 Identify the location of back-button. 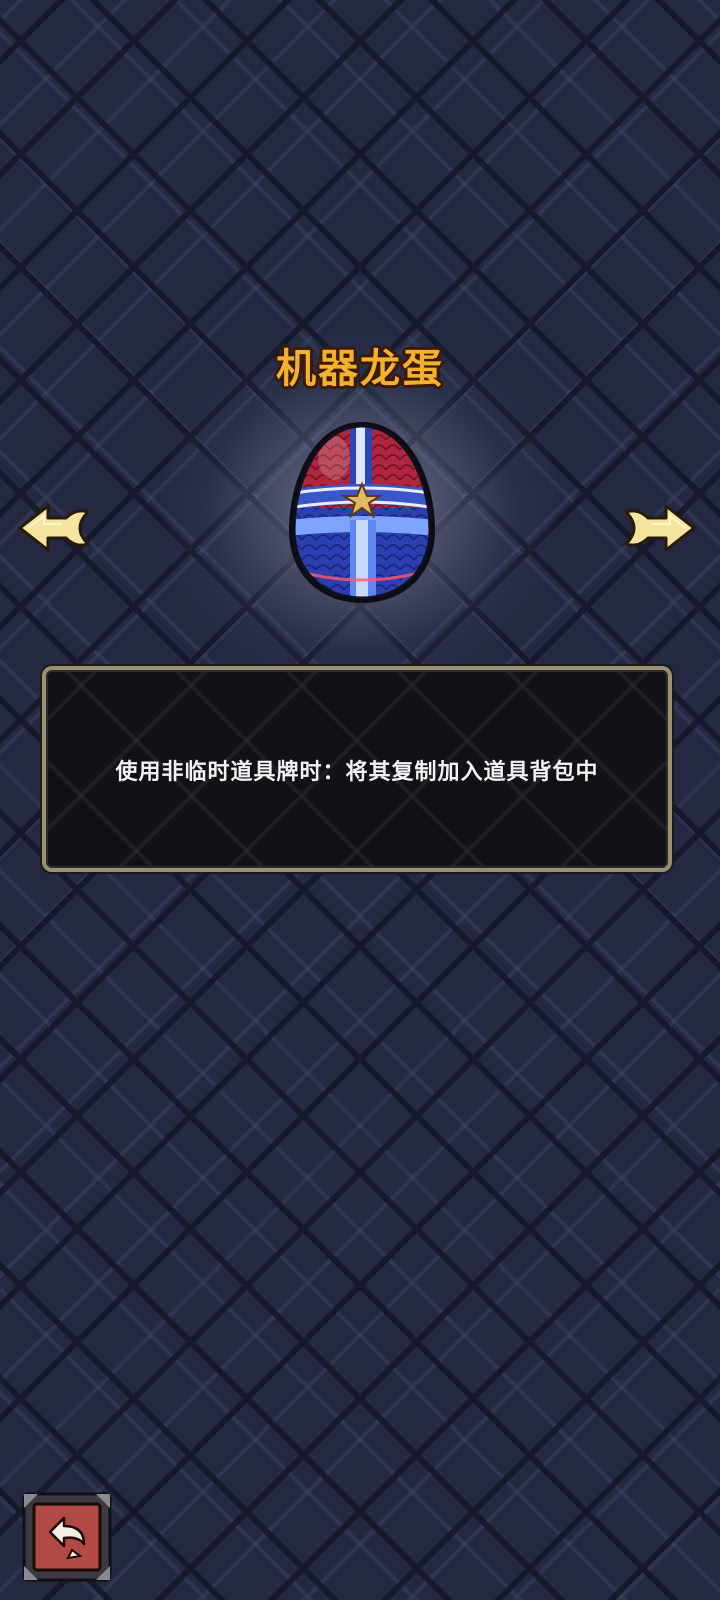
(67, 1537).